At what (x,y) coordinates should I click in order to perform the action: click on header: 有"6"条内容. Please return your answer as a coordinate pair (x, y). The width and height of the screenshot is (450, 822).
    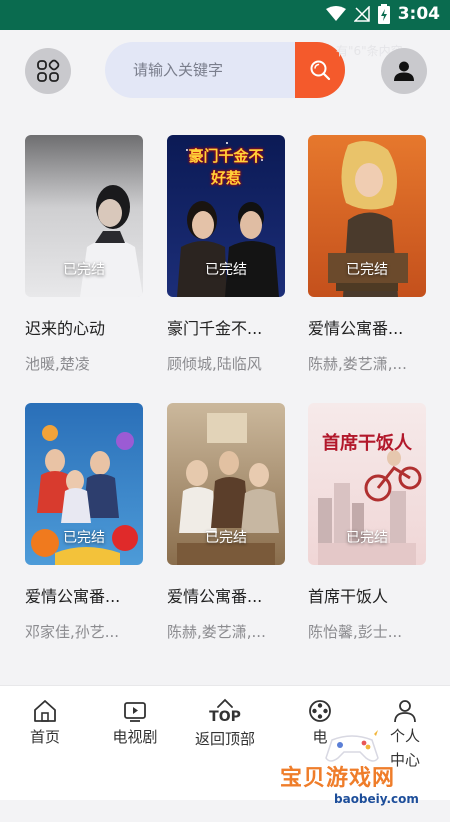
    Looking at the image, I should click on (225, 70).